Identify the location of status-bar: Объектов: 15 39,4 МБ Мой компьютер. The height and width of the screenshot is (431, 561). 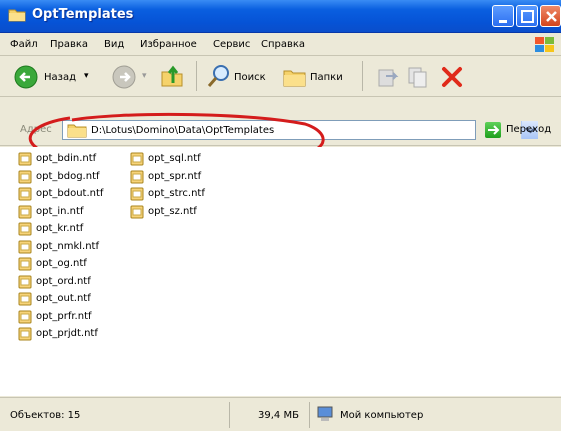
(280, 414).